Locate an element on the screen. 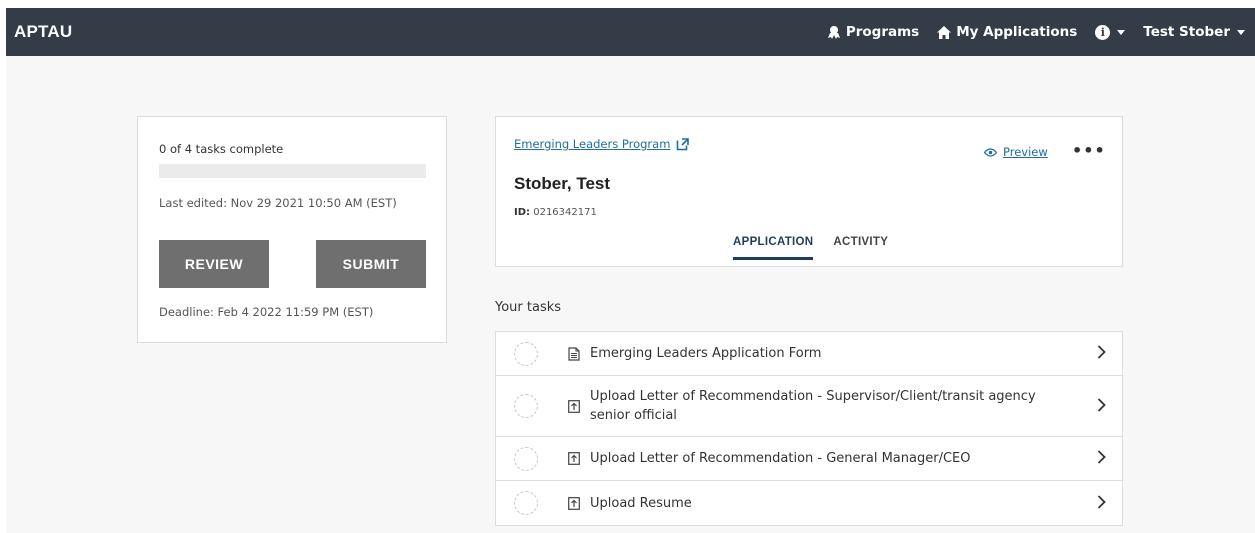 This screenshot has width=1255, height=533. nav-programs: Programs is located at coordinates (873, 32).